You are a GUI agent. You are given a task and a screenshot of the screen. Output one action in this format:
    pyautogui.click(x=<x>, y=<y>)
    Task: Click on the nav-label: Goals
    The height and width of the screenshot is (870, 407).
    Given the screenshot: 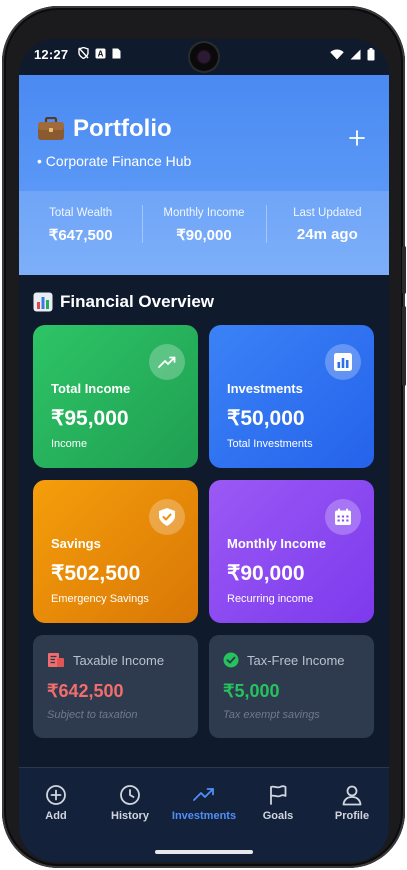 What is the action you would take?
    pyautogui.click(x=278, y=816)
    